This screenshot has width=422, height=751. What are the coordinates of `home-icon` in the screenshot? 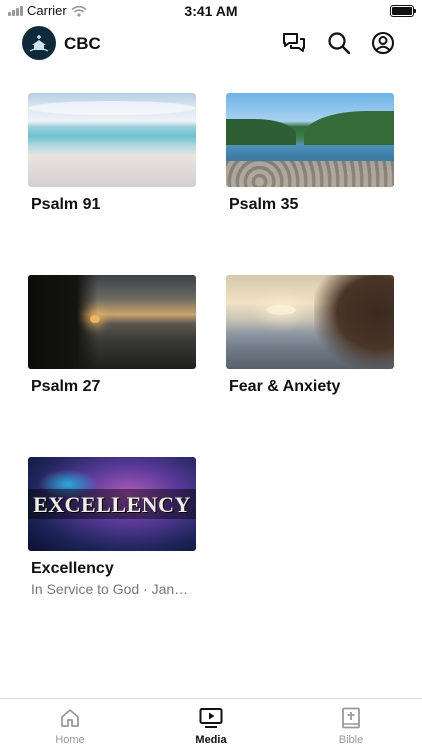 It's located at (70, 718).